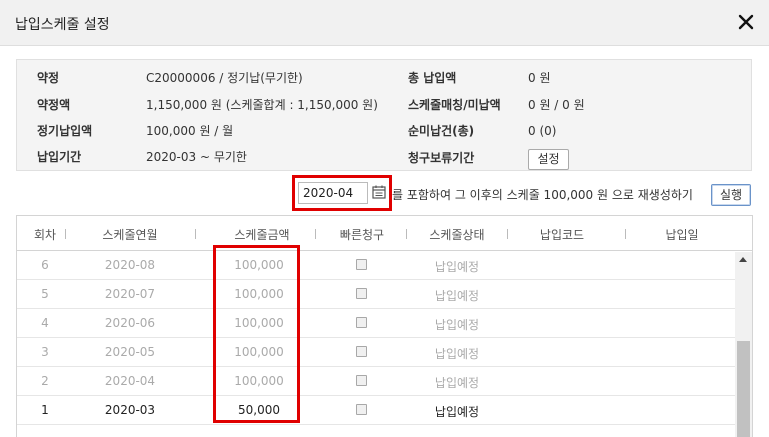  I want to click on amount-value: 1,150,000 원 (스케줄합계 : 1,150,000 원), so click(262, 105).